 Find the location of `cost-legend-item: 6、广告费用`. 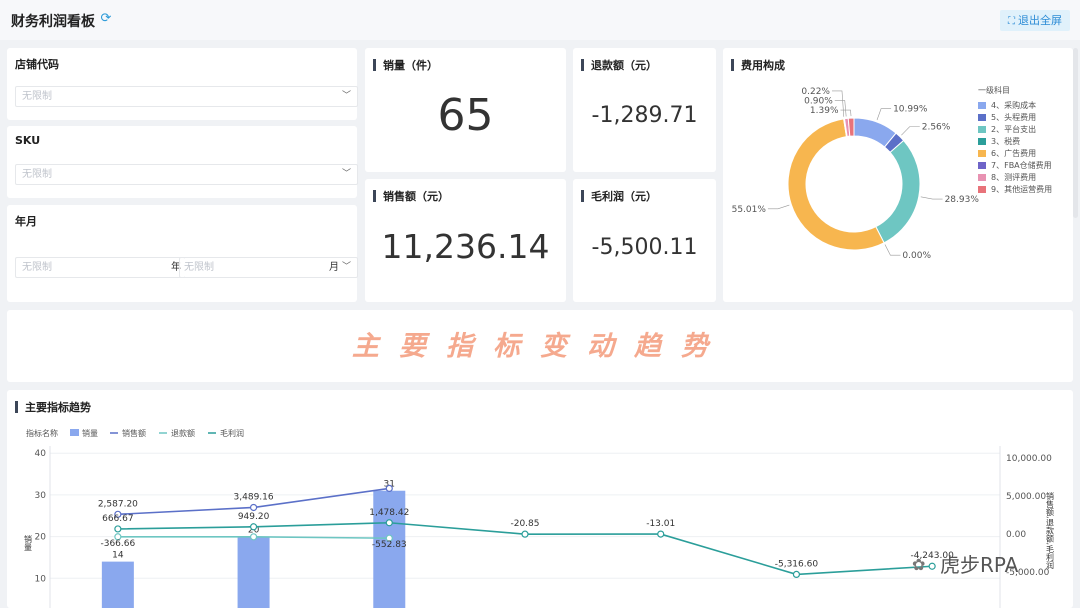

cost-legend-item: 6、广告费用 is located at coordinates (1007, 153).